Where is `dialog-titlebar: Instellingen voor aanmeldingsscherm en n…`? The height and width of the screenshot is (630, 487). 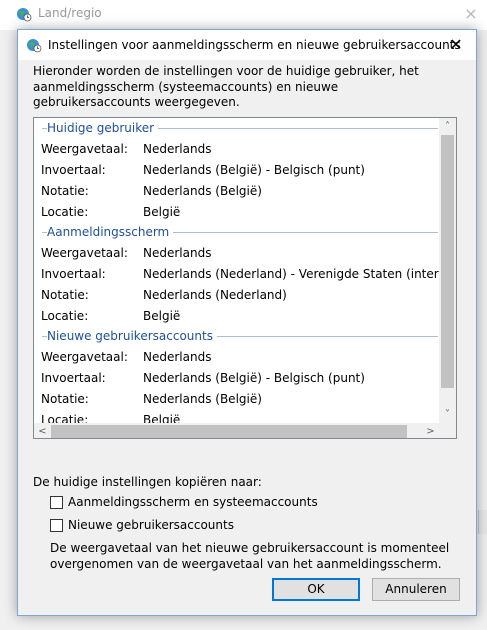
dialog-titlebar: Instellingen voor aanmeldingsscherm en n… is located at coordinates (247, 45).